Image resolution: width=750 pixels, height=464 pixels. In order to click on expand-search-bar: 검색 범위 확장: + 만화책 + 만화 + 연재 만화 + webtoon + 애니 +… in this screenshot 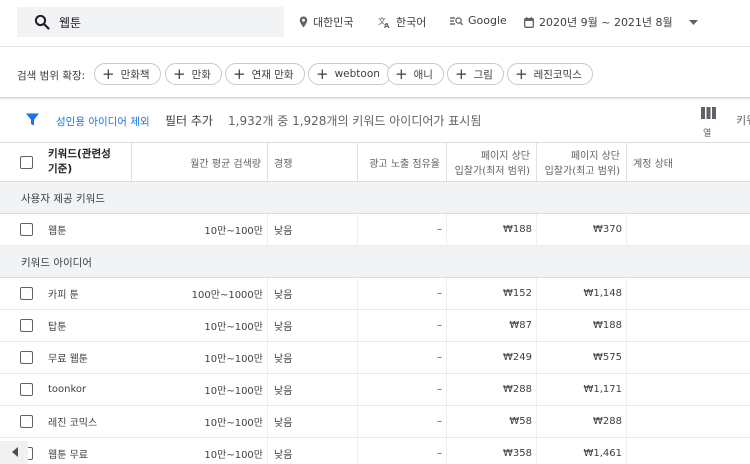, I will do `click(375, 72)`.